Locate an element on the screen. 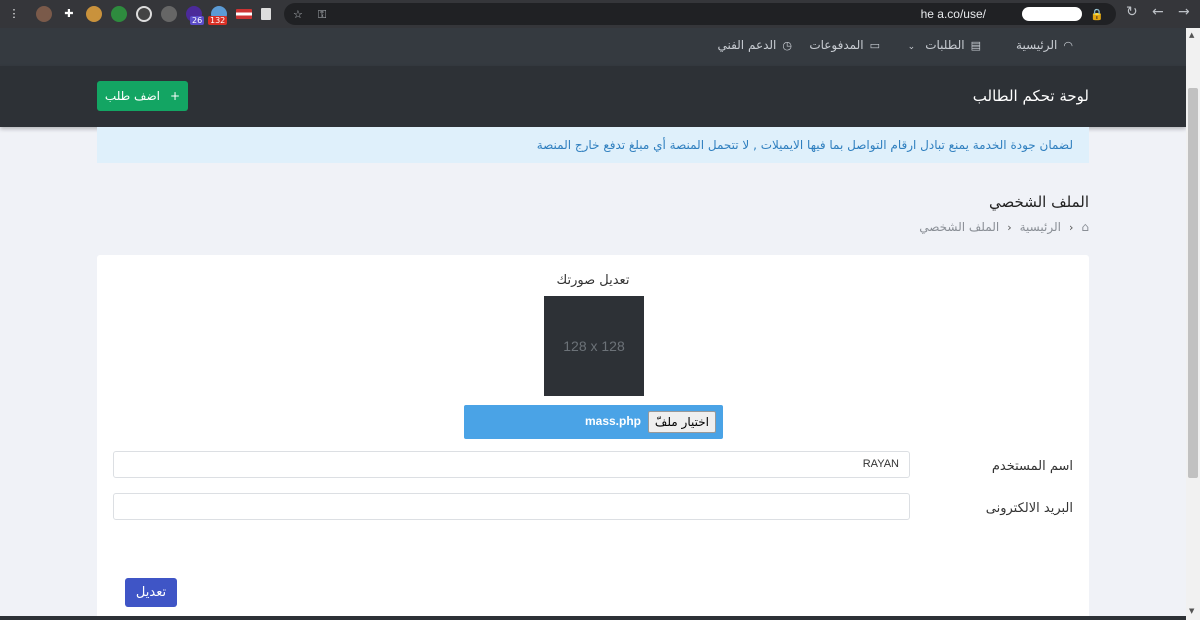 The image size is (1200, 620). redacted-url-part is located at coordinates (1052, 14).